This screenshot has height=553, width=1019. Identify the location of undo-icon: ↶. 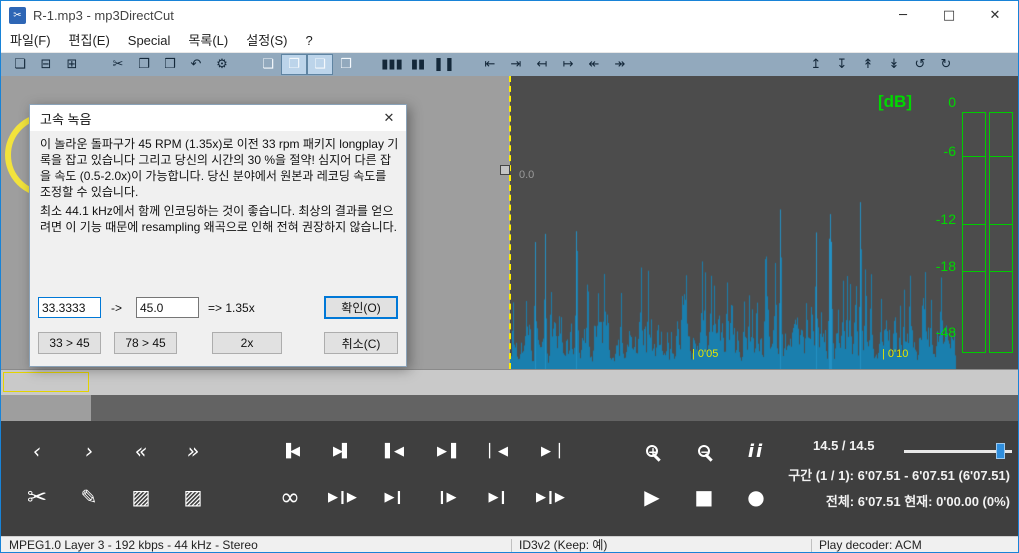
(196, 64).